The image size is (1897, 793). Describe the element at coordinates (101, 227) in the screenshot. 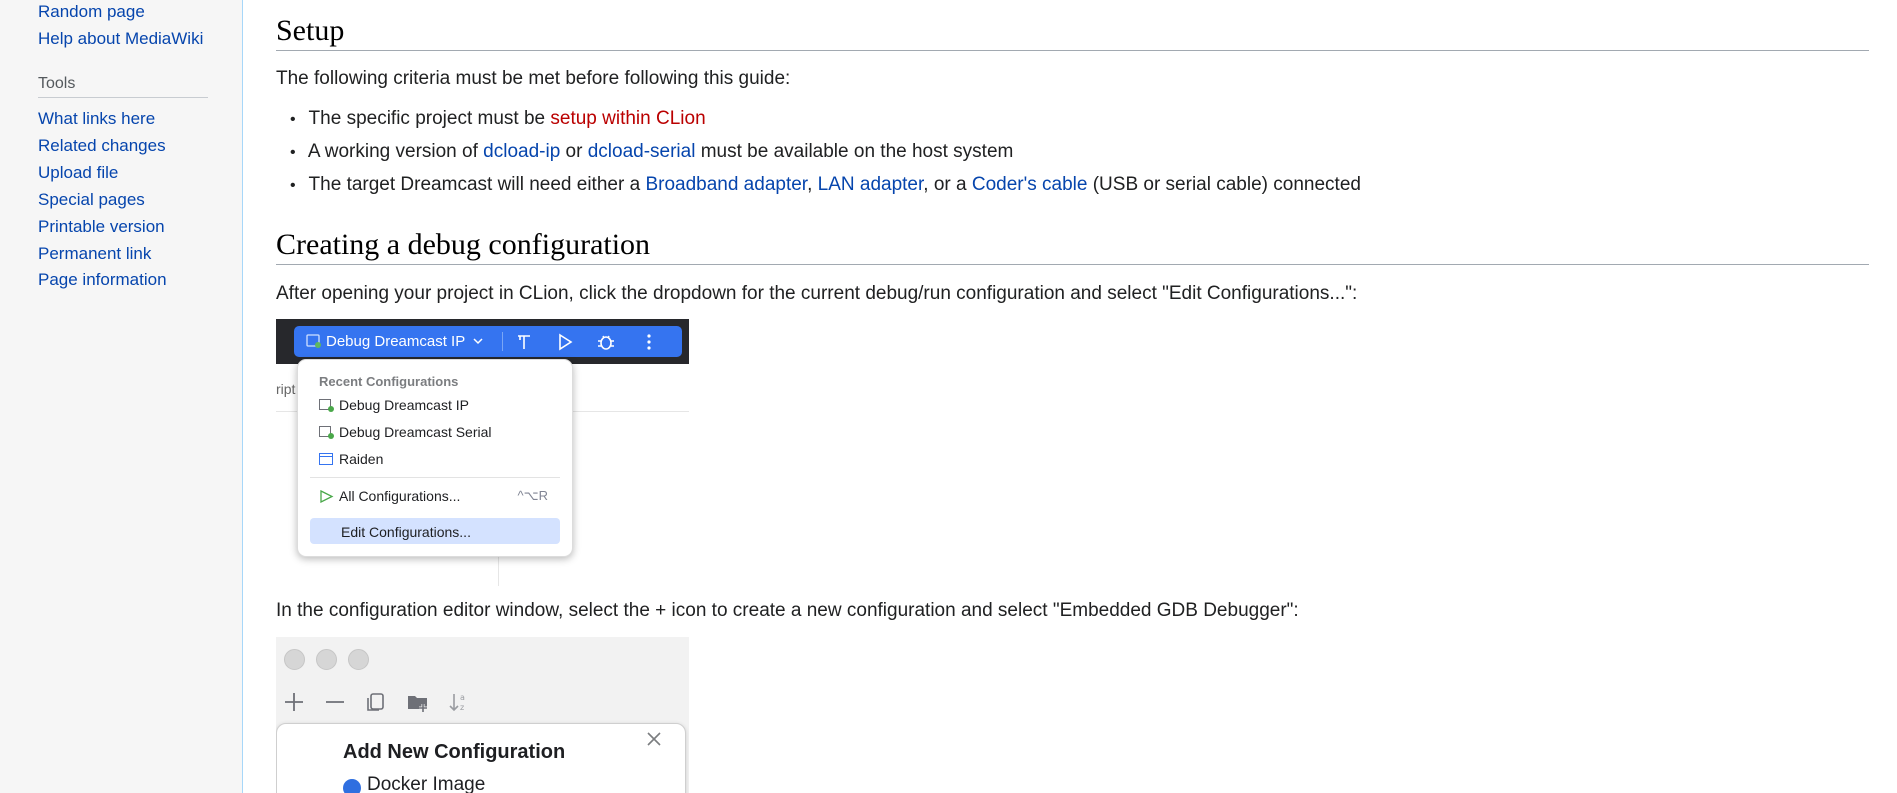

I see `sidebar-link-printable-version: Printable version` at that location.